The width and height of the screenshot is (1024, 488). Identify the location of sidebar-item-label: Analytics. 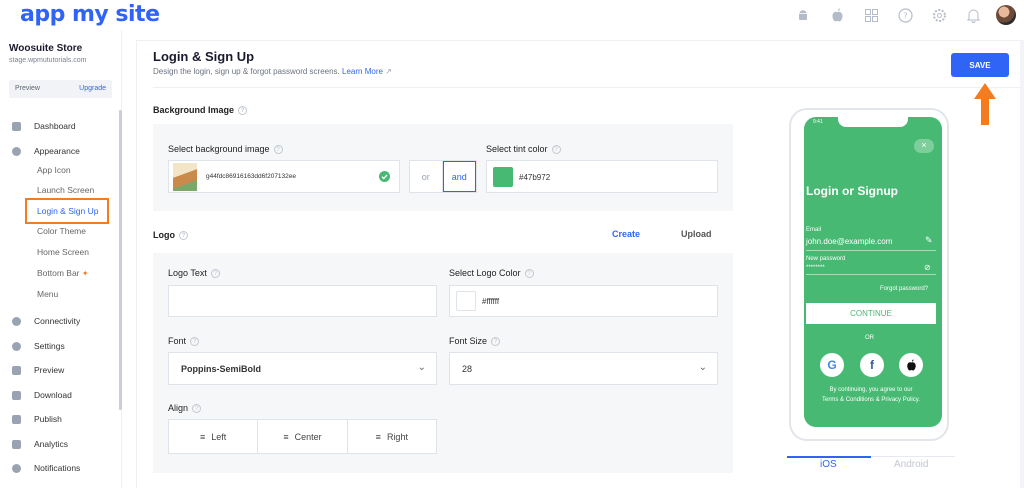
(51, 444).